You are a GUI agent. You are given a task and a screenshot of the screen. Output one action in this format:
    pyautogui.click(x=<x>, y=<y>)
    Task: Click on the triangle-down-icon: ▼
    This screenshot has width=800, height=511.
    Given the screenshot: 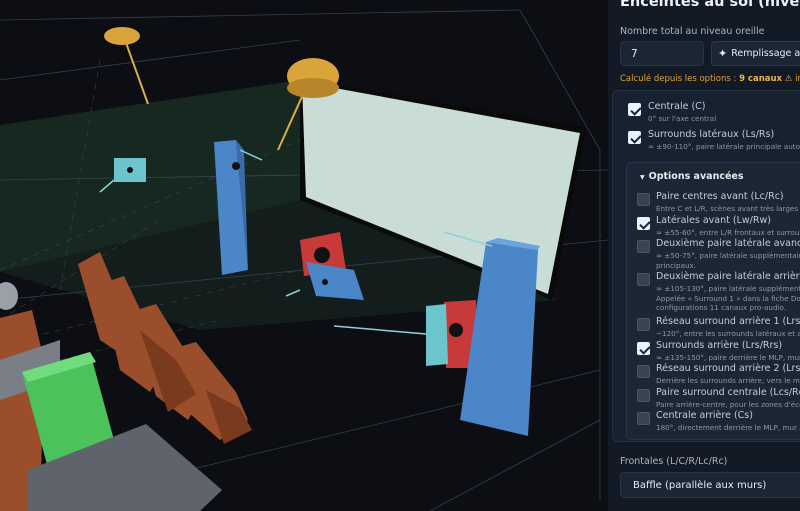 What is the action you would take?
    pyautogui.click(x=642, y=177)
    